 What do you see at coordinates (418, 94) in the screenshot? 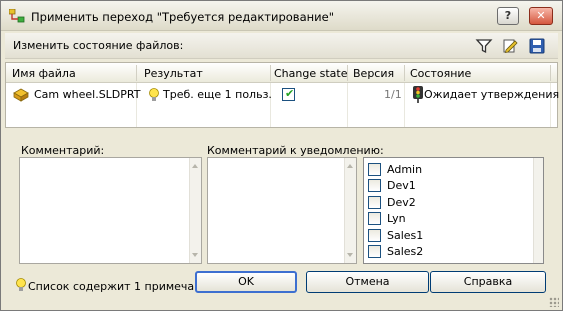
I see `workflow-state-icon` at bounding box center [418, 94].